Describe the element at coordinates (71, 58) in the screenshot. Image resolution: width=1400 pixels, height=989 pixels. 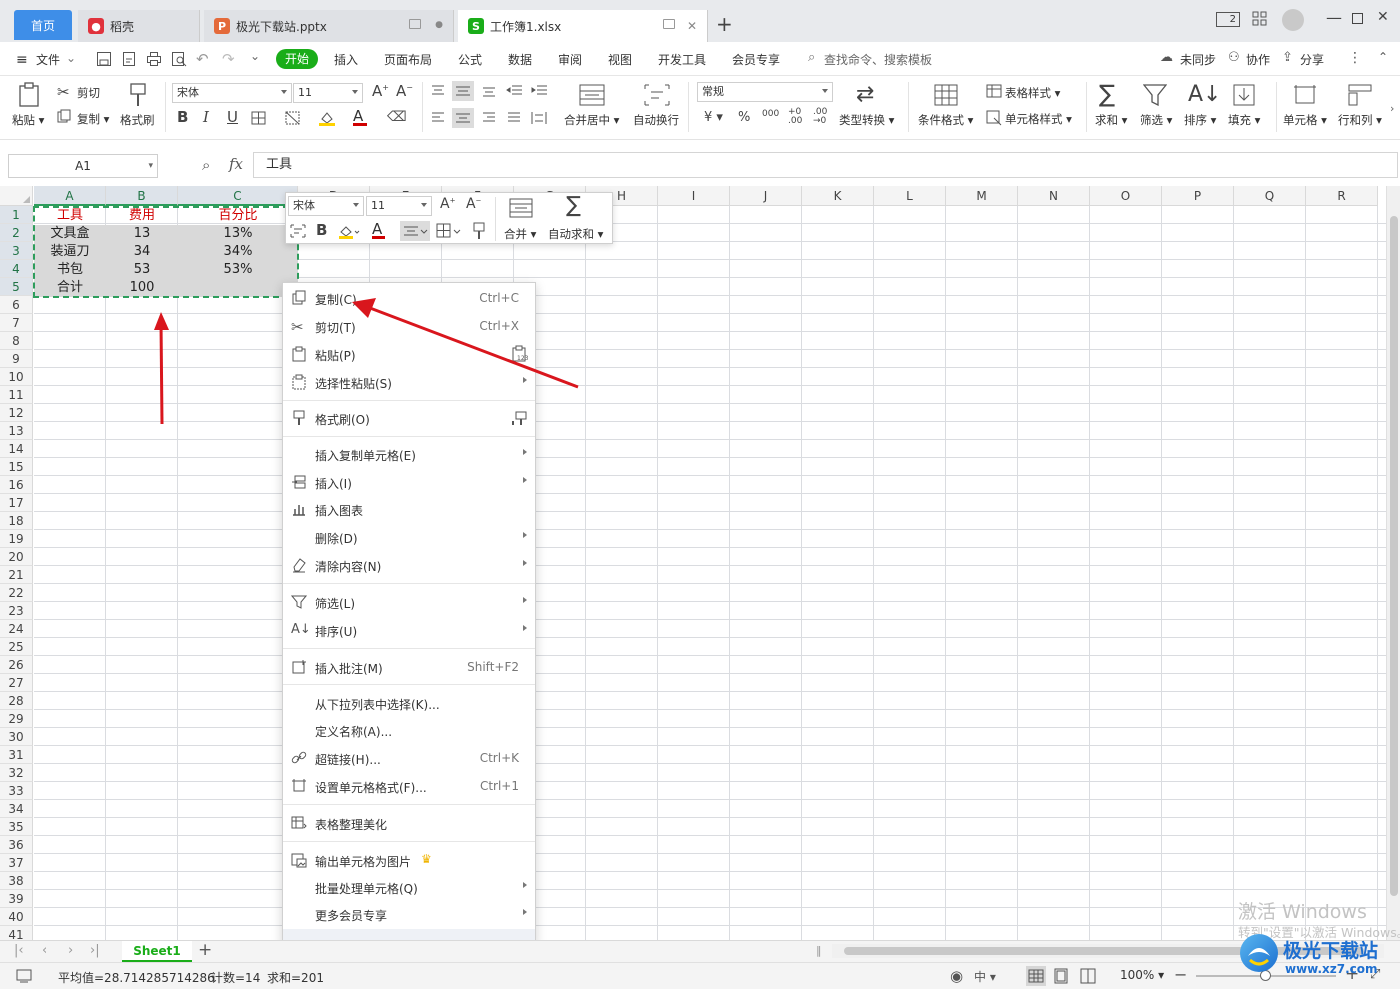
I see `chevron-down-icon: ⌄` at that location.